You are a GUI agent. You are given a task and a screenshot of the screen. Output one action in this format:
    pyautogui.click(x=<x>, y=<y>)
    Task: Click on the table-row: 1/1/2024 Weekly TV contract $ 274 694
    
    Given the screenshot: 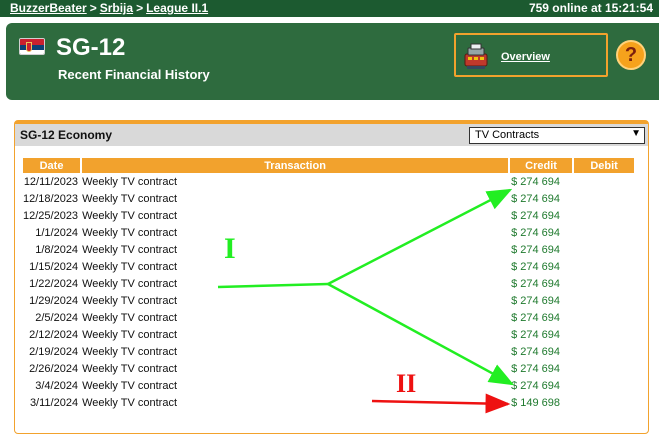 What is the action you would take?
    pyautogui.click(x=329, y=232)
    